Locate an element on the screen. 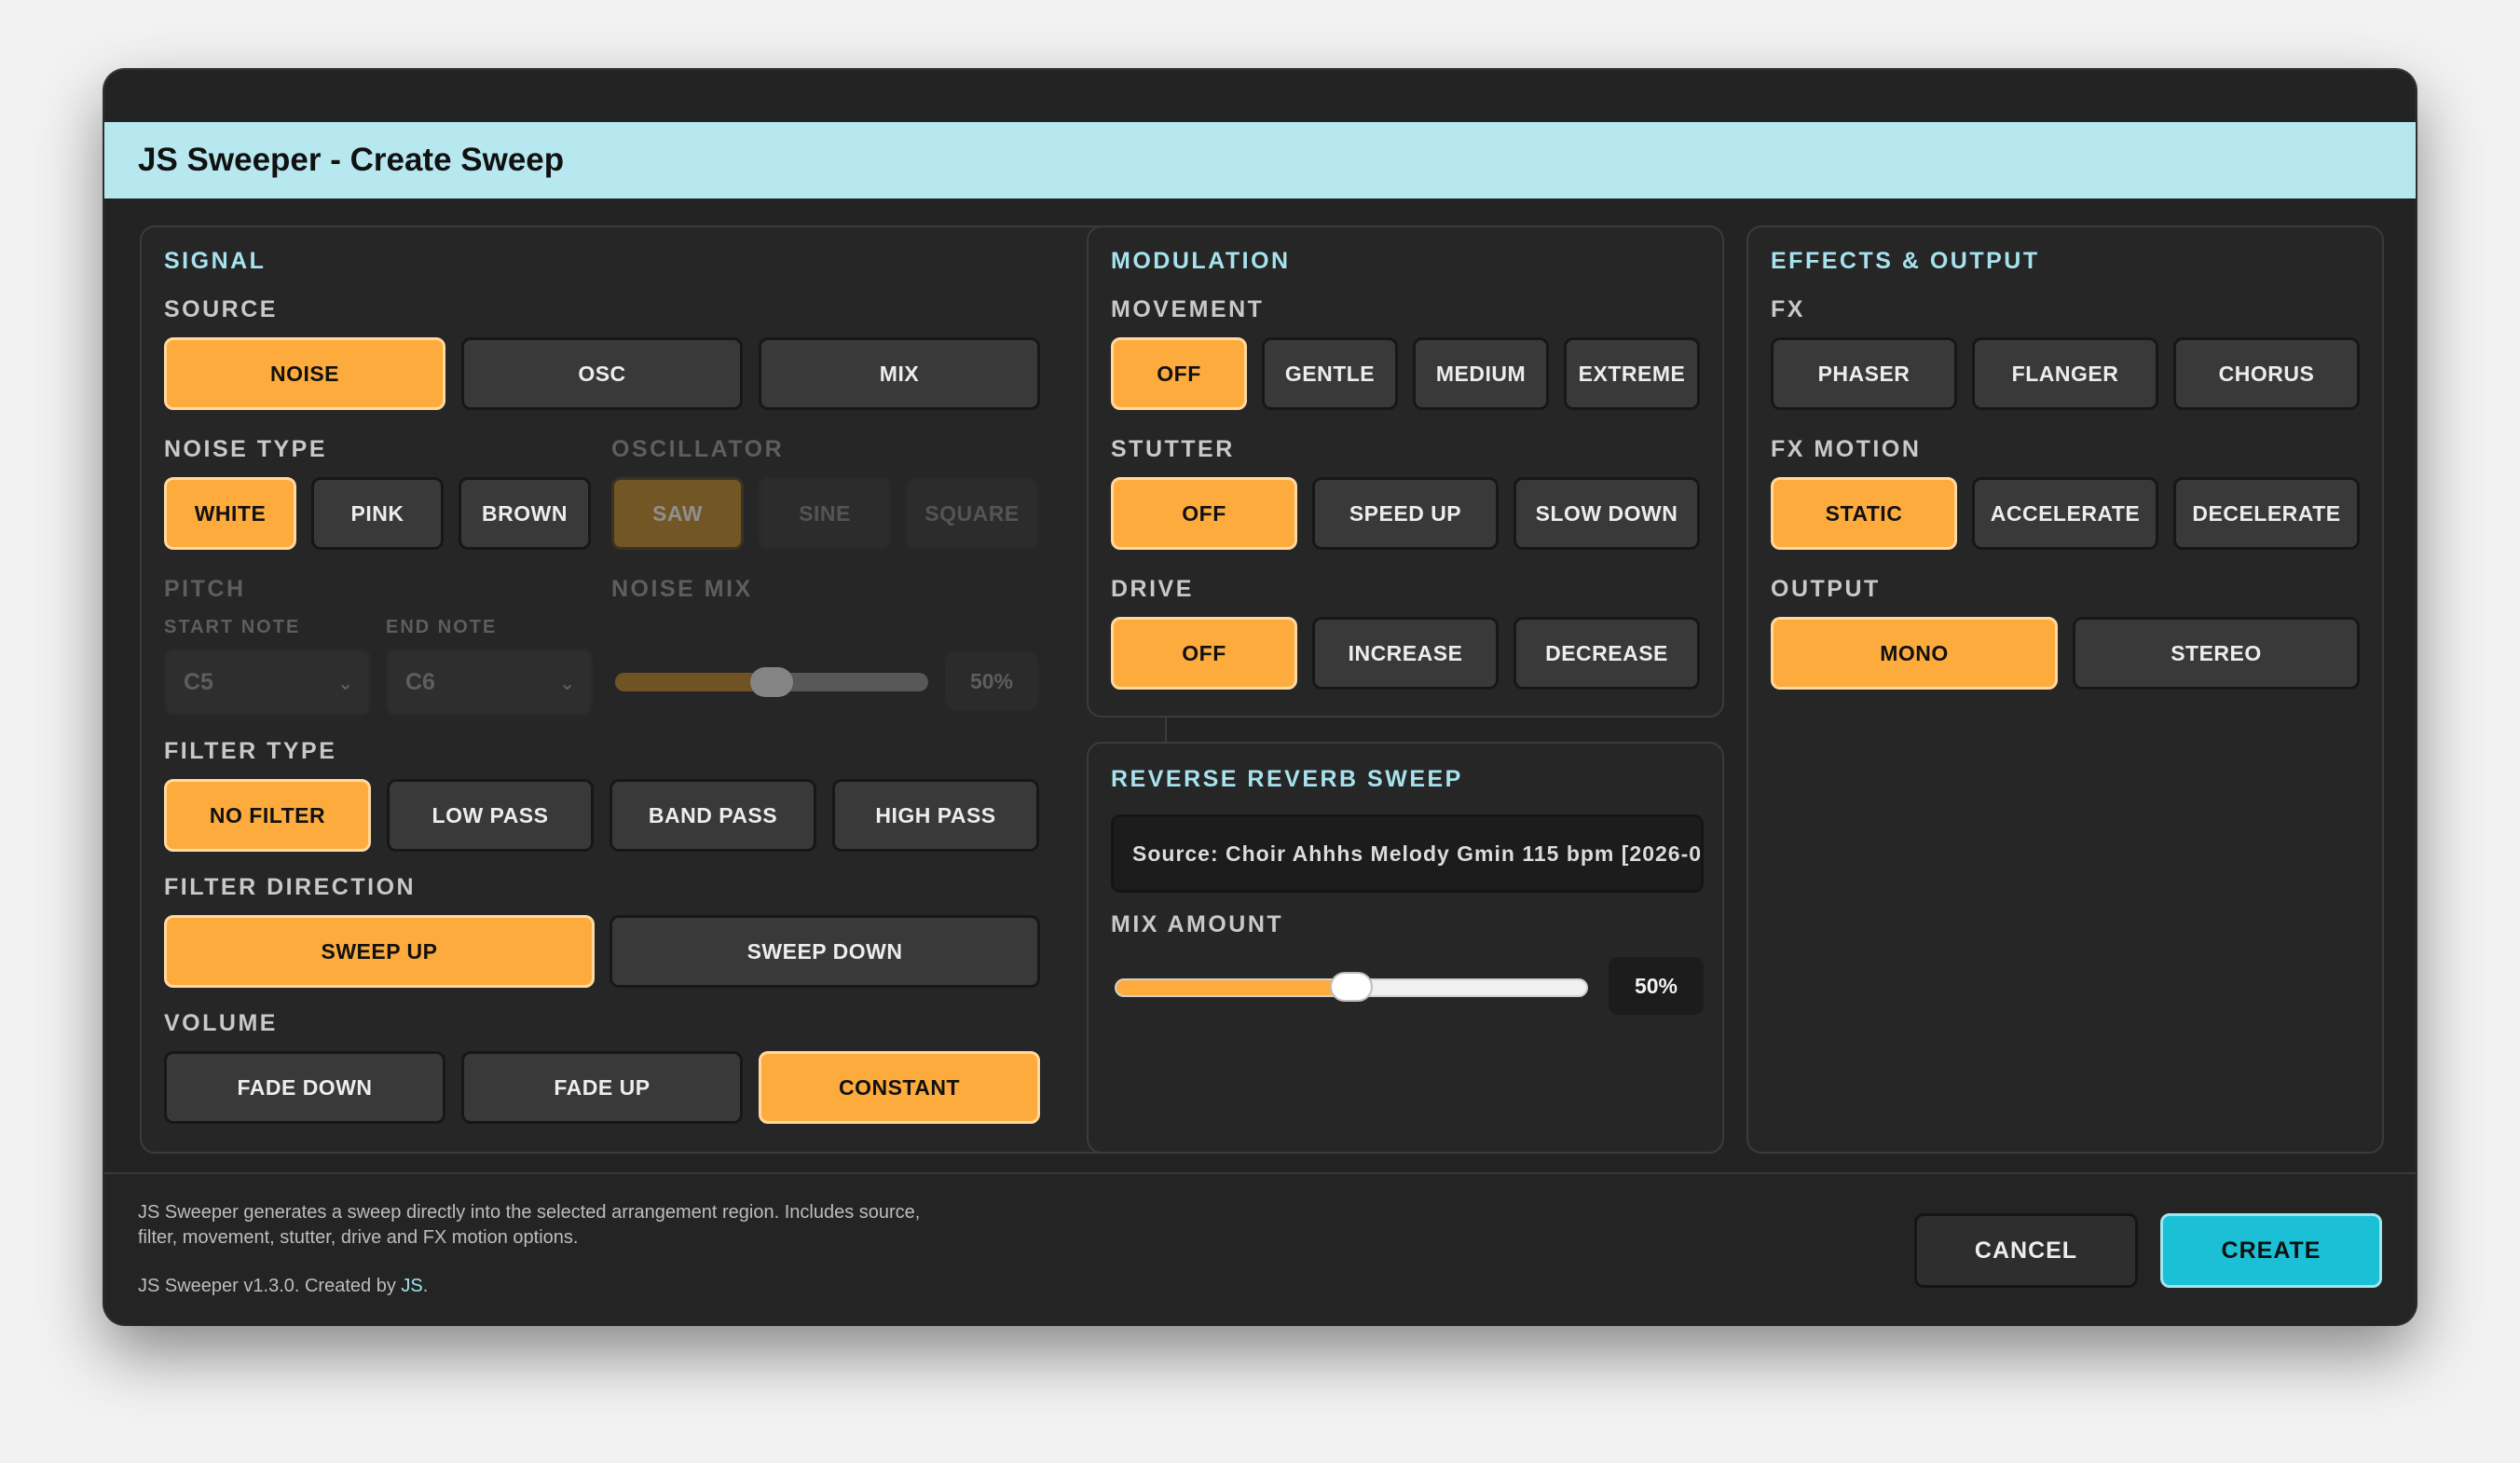  mix-amount-label: MIX AMOUNT is located at coordinates (1197, 924).